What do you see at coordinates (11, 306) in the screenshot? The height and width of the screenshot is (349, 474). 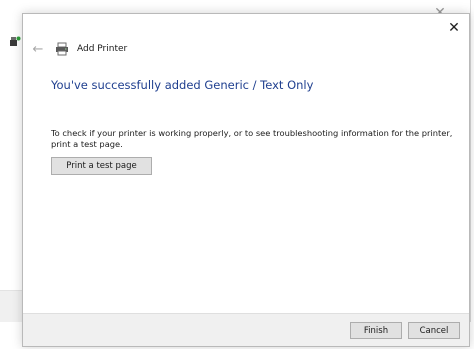 I see `background-window-footer` at bounding box center [11, 306].